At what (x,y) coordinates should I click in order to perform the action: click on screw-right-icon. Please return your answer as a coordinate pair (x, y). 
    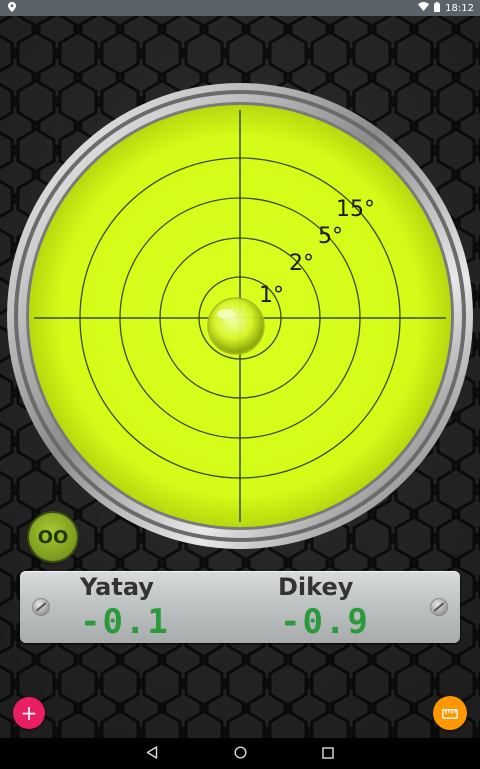
    Looking at the image, I should click on (439, 607).